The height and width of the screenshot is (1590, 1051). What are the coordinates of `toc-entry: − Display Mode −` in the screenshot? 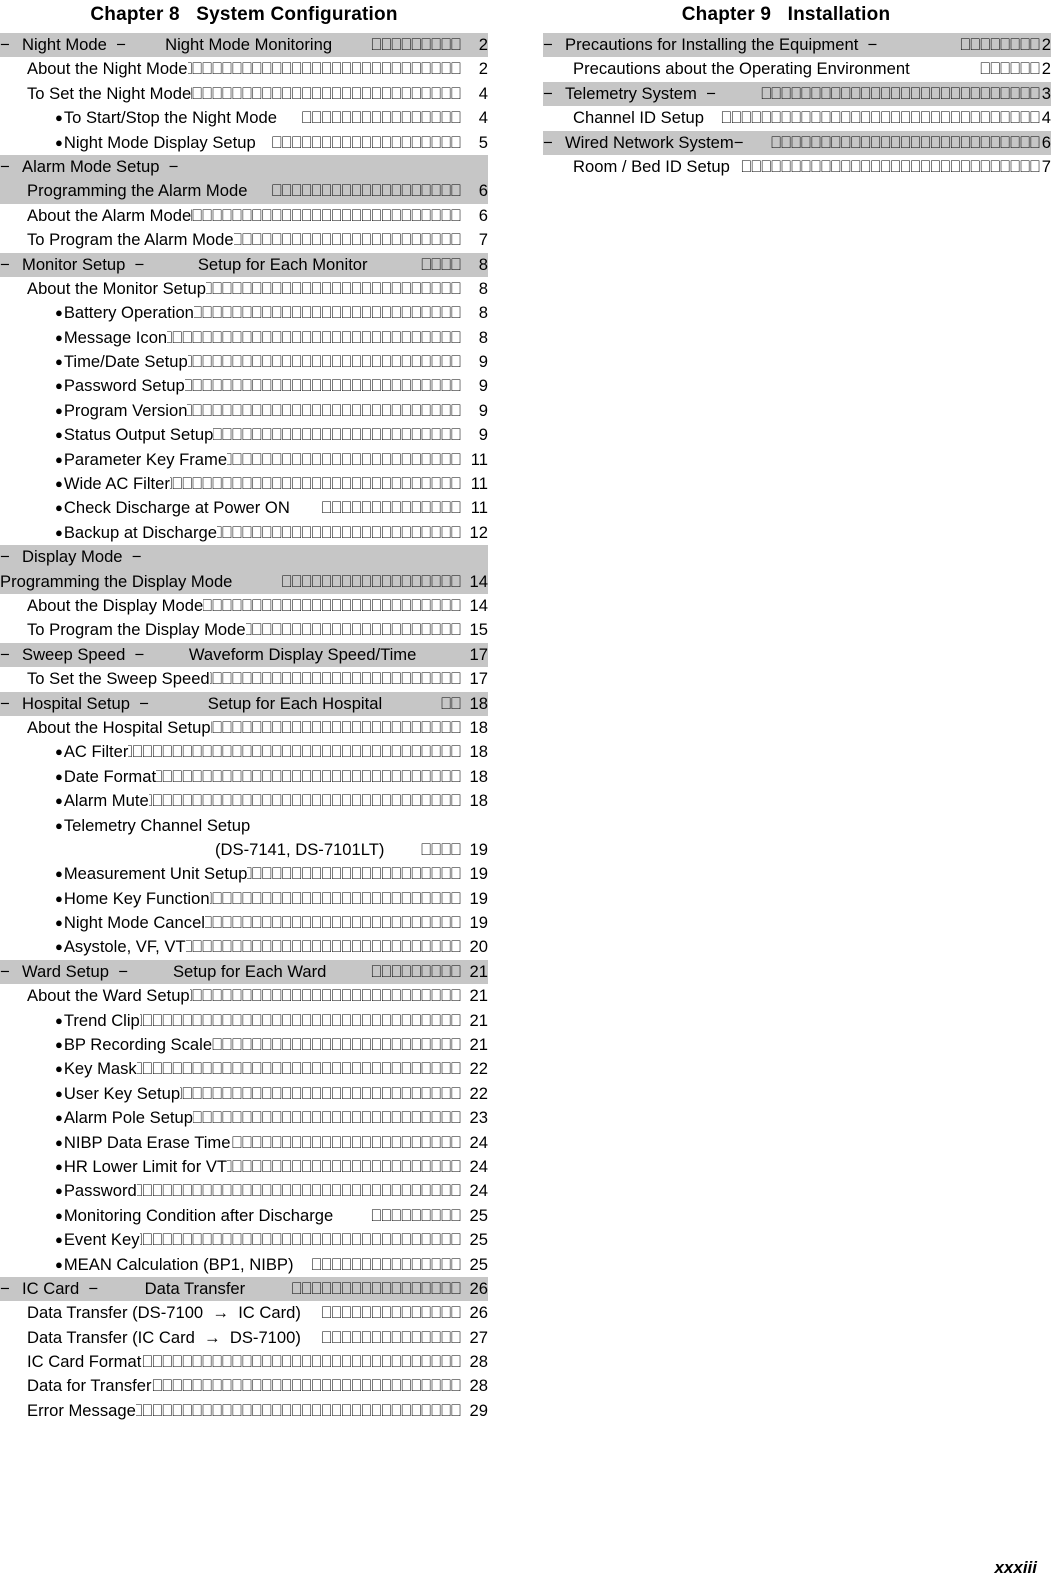 It's located at (244, 557).